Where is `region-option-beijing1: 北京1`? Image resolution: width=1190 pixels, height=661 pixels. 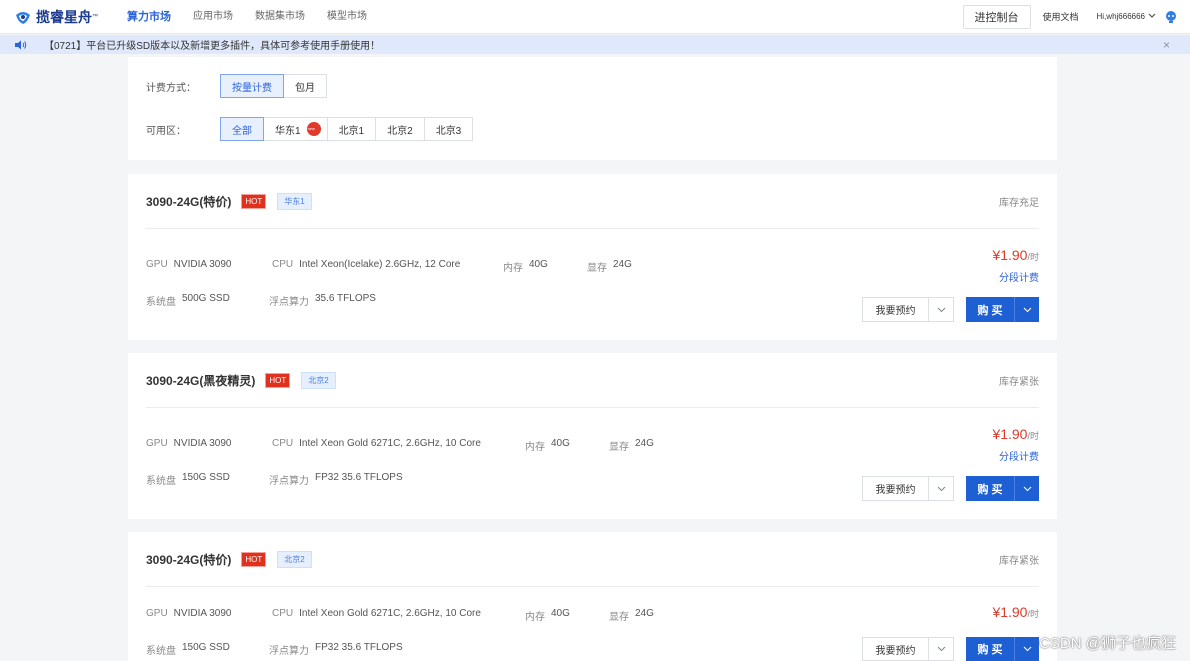 region-option-beijing1: 北京1 is located at coordinates (351, 129).